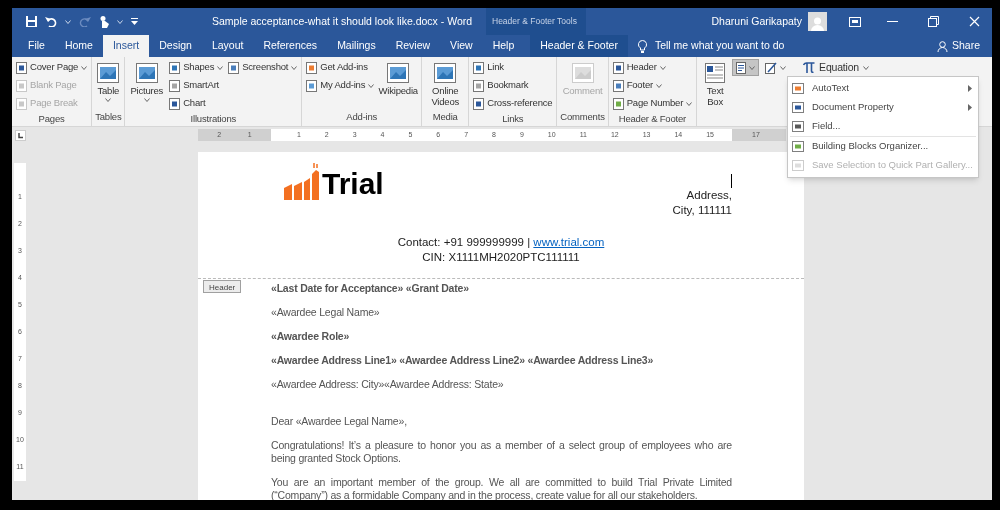 This screenshot has height=520, width=1005. Describe the element at coordinates (356, 46) in the screenshot. I see `ribbon-tab: Mailings` at that location.